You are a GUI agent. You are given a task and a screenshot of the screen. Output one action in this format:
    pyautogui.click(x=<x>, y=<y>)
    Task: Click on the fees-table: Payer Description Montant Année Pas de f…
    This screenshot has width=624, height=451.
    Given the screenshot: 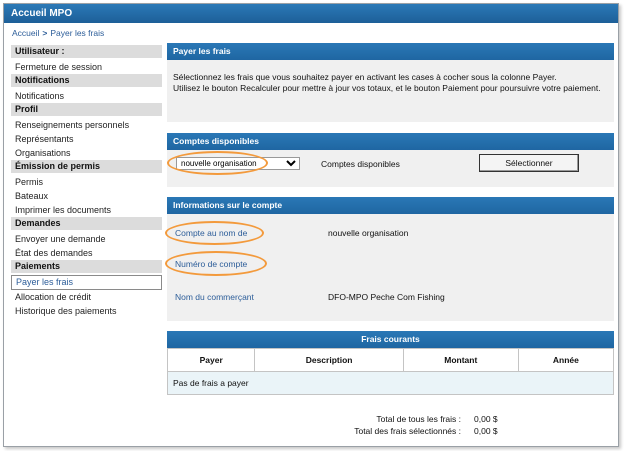 What is the action you would take?
    pyautogui.click(x=390, y=371)
    